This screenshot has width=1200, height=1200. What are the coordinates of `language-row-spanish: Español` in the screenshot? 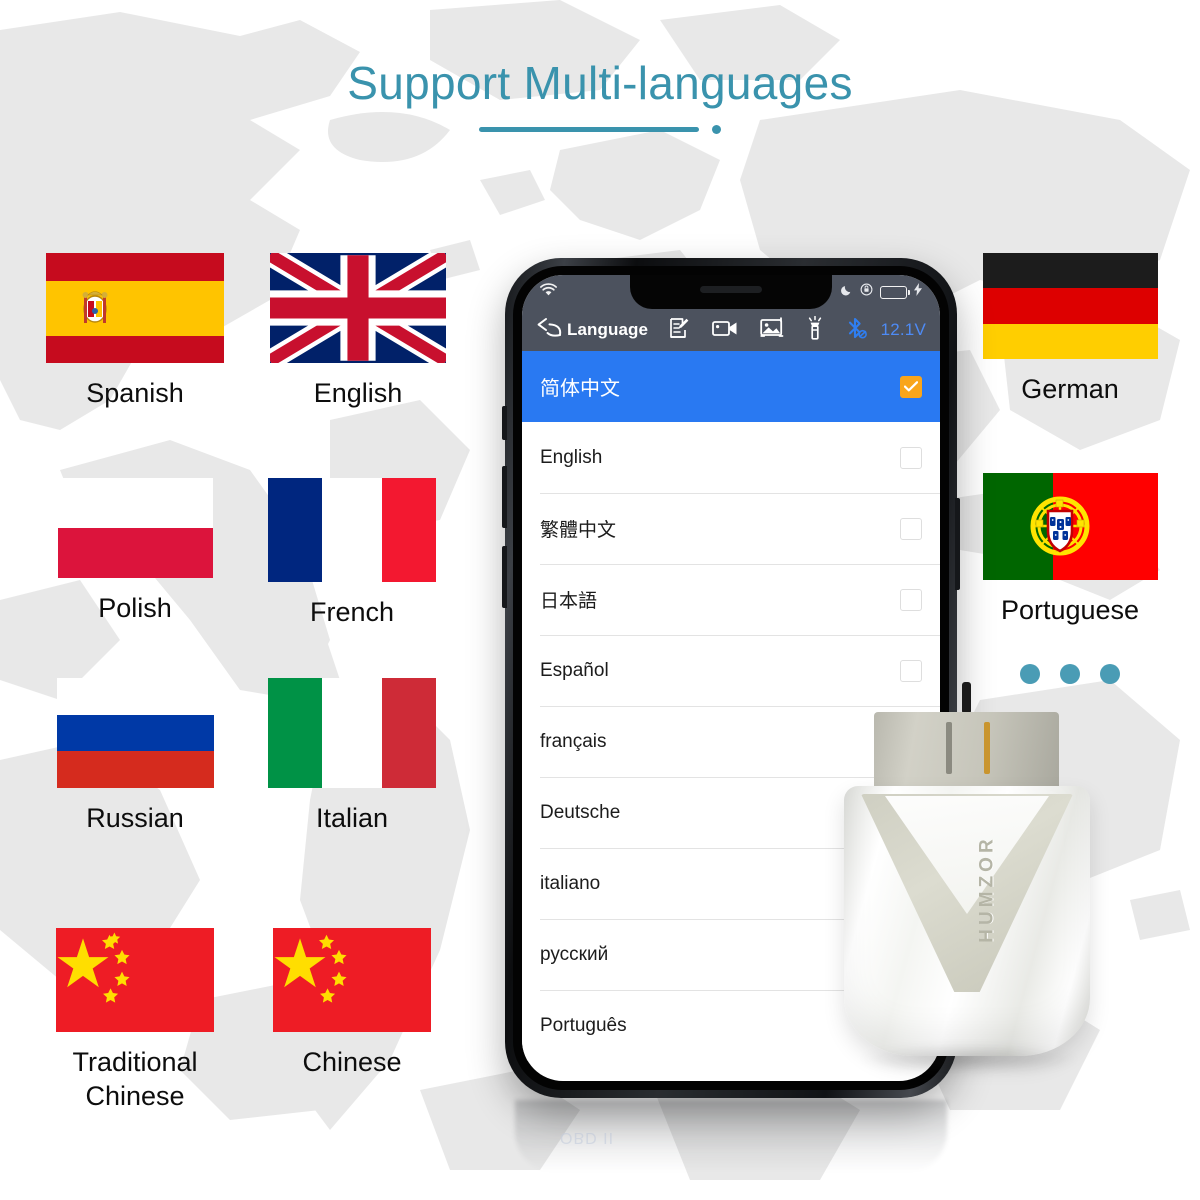 It's located at (731, 670).